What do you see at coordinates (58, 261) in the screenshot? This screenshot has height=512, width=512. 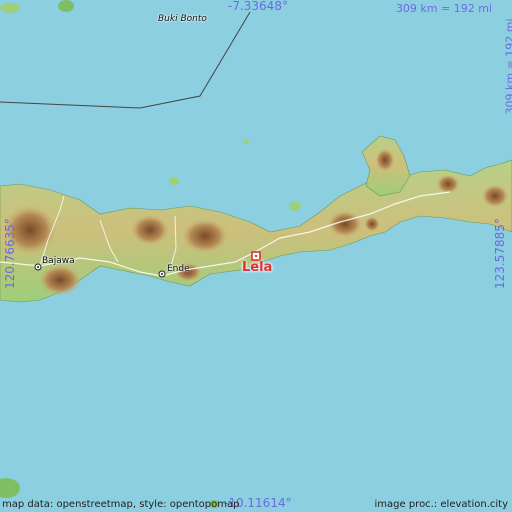 I see `bajawa-label: Bajawa` at bounding box center [58, 261].